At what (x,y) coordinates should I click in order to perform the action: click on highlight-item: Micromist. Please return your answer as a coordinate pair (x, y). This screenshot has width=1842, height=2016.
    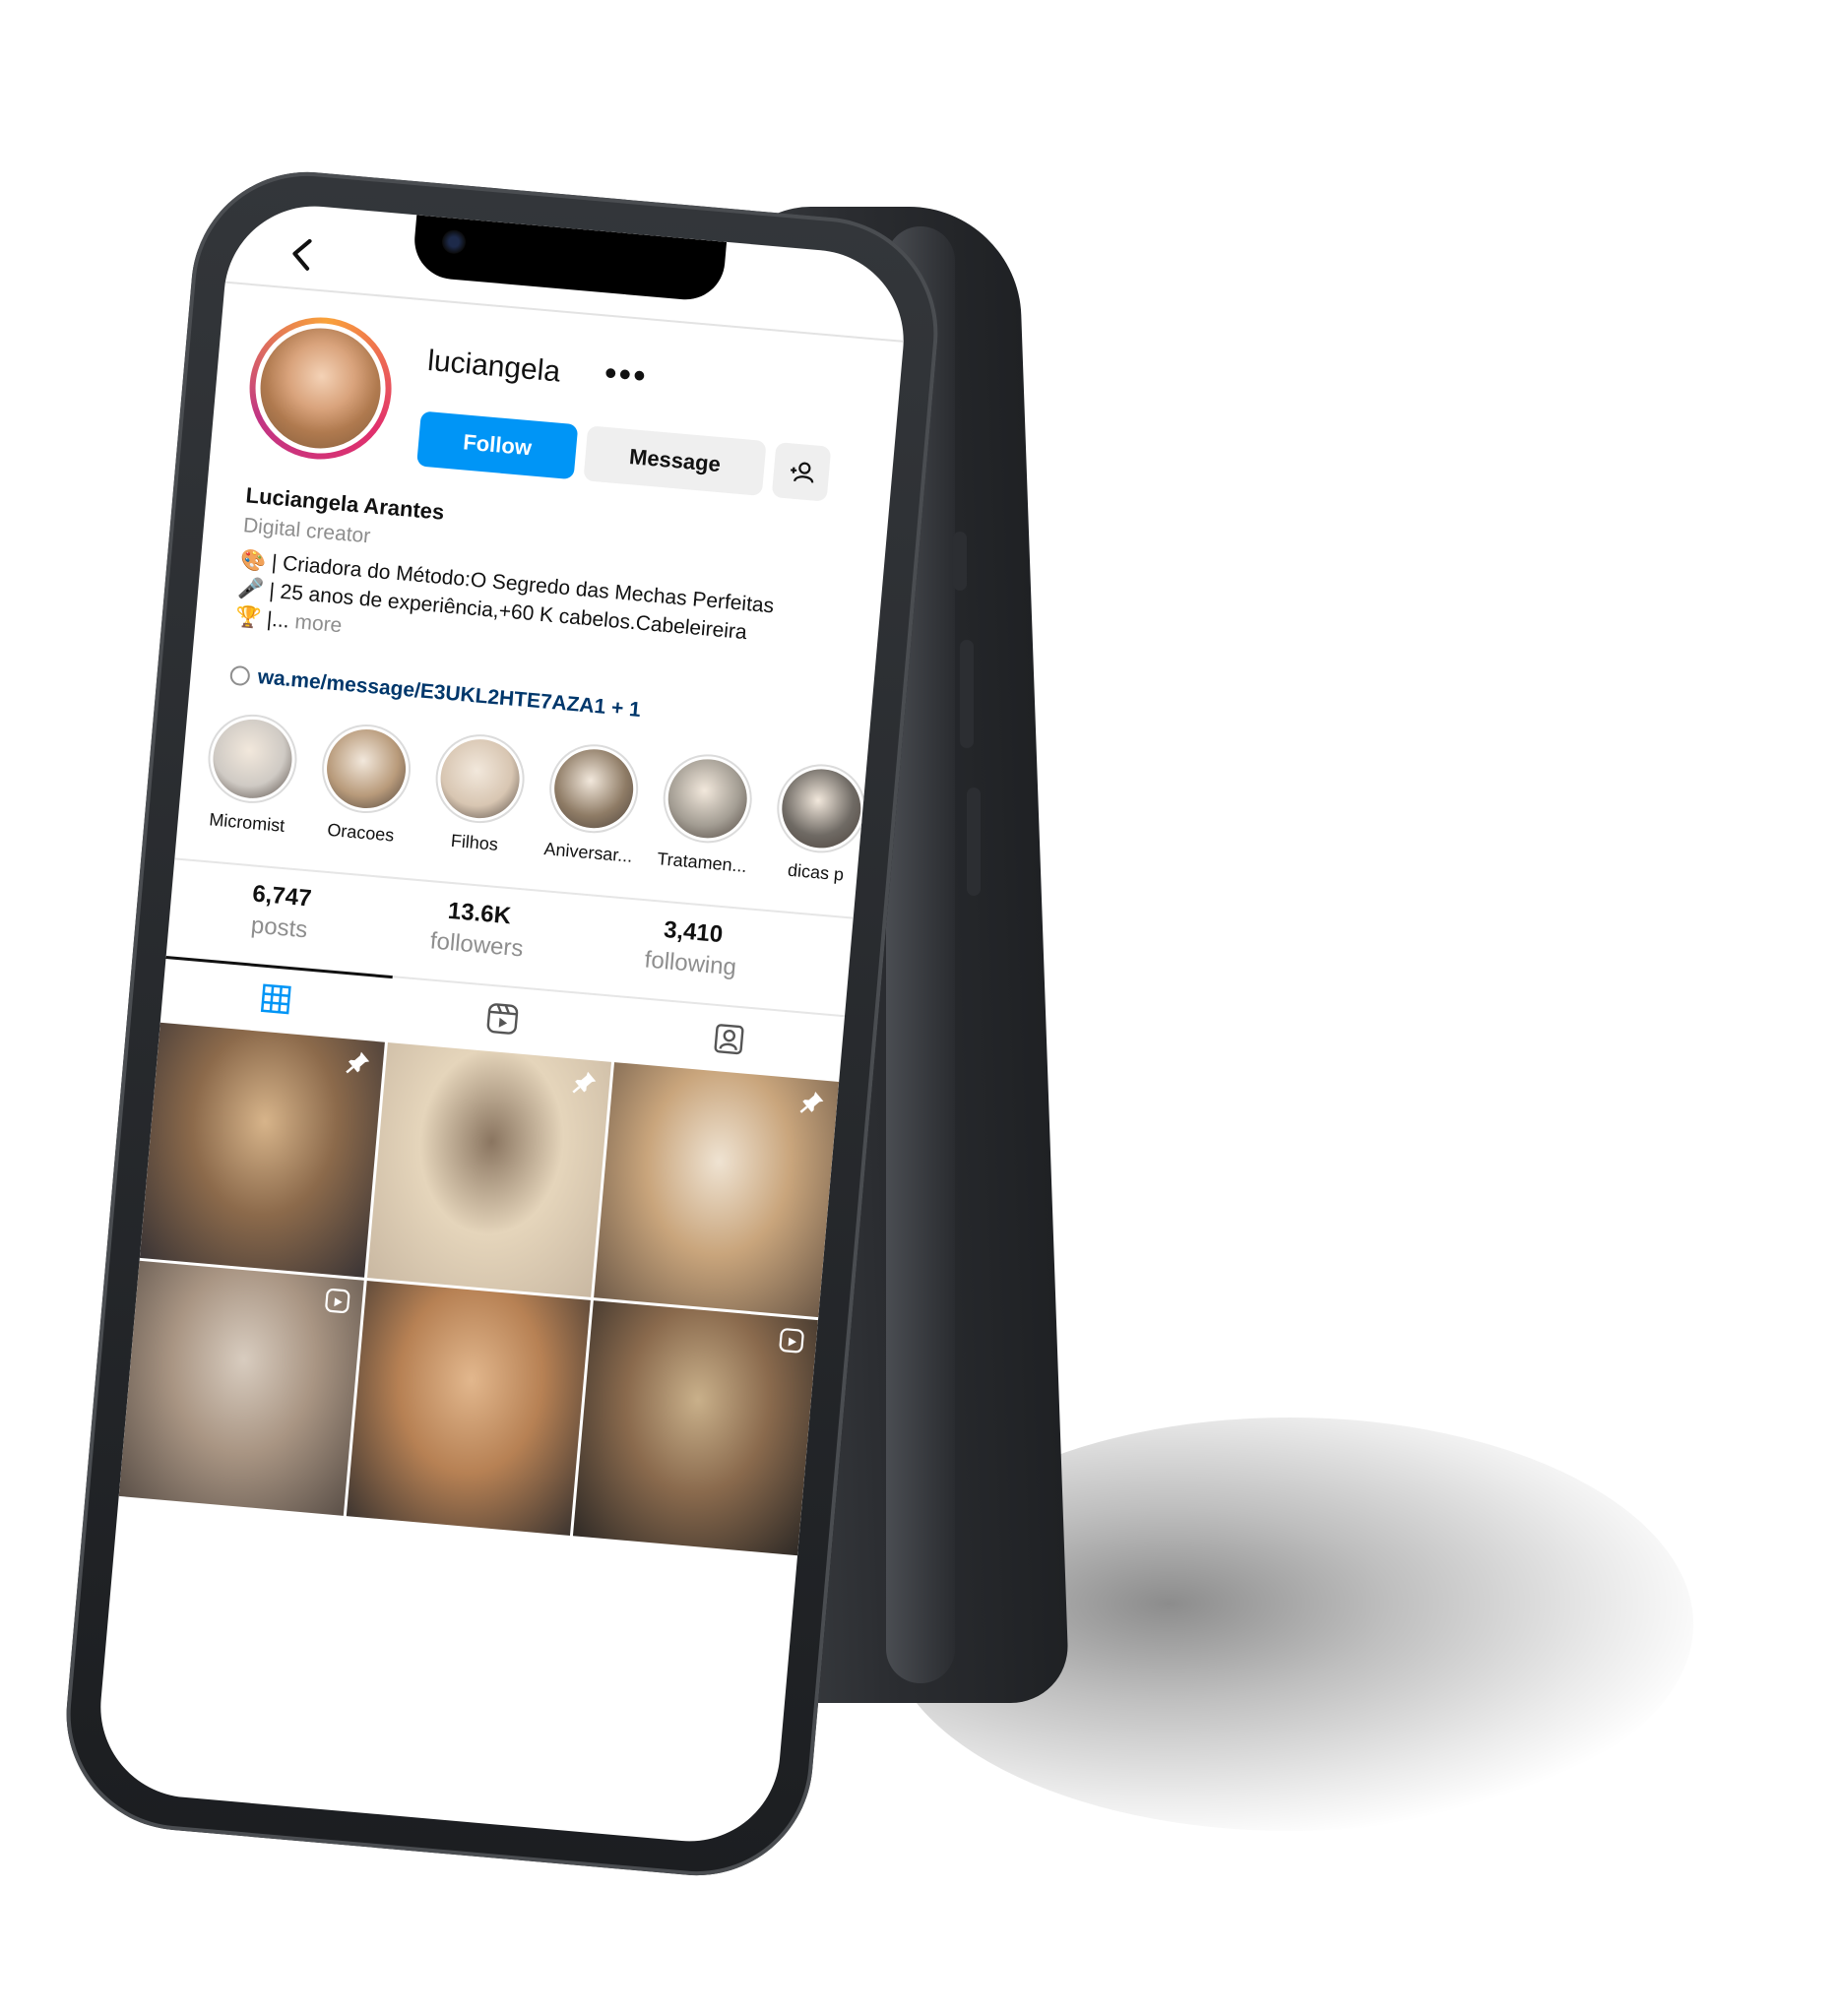
    Looking at the image, I should click on (250, 783).